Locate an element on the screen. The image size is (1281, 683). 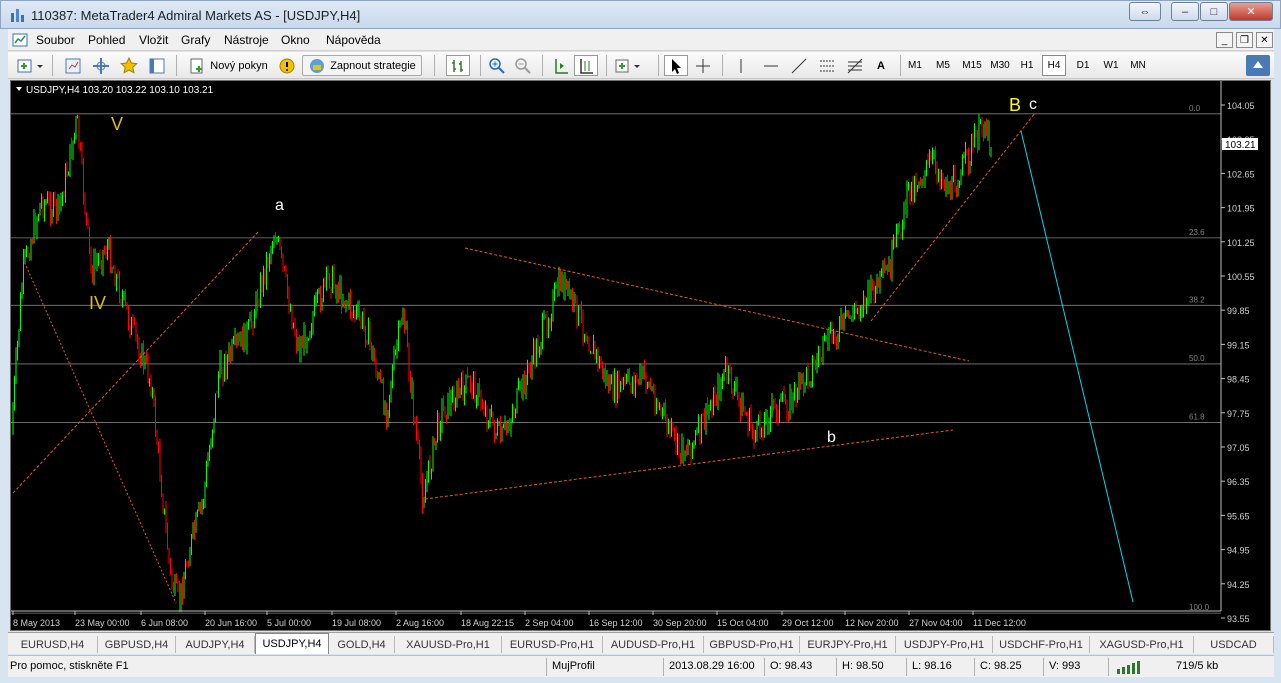
mdi-restore-button: ❐ is located at coordinates (1244, 40).